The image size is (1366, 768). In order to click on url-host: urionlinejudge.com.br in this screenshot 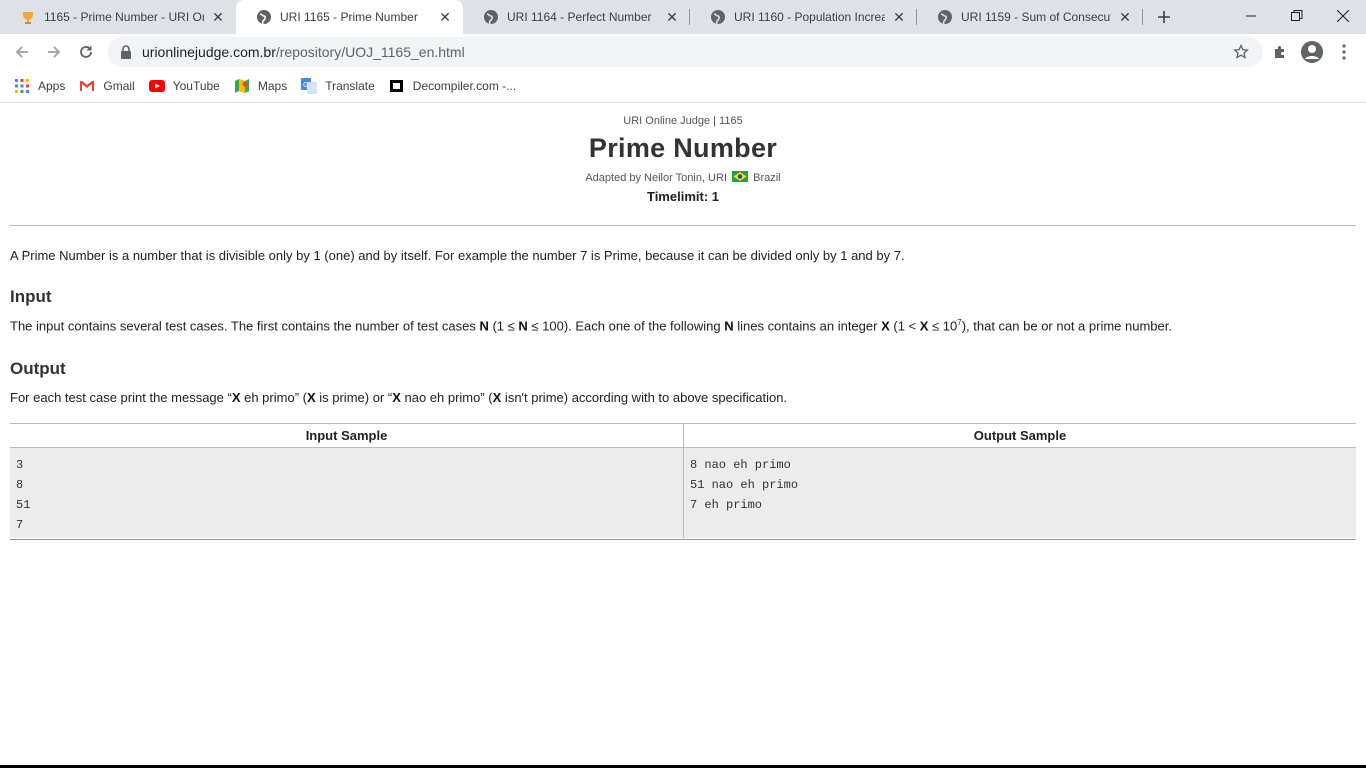, I will do `click(209, 52)`.